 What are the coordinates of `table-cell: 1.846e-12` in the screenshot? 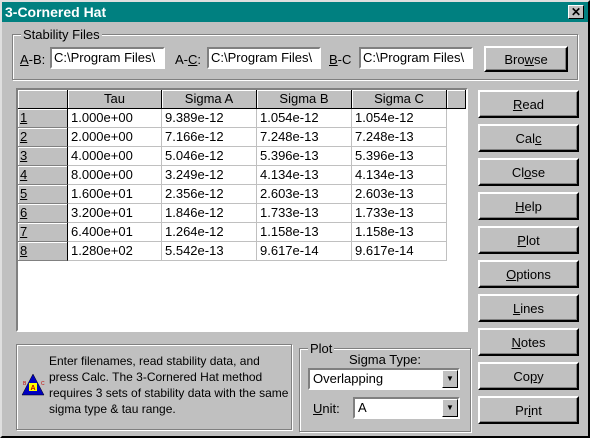 It's located at (209, 213).